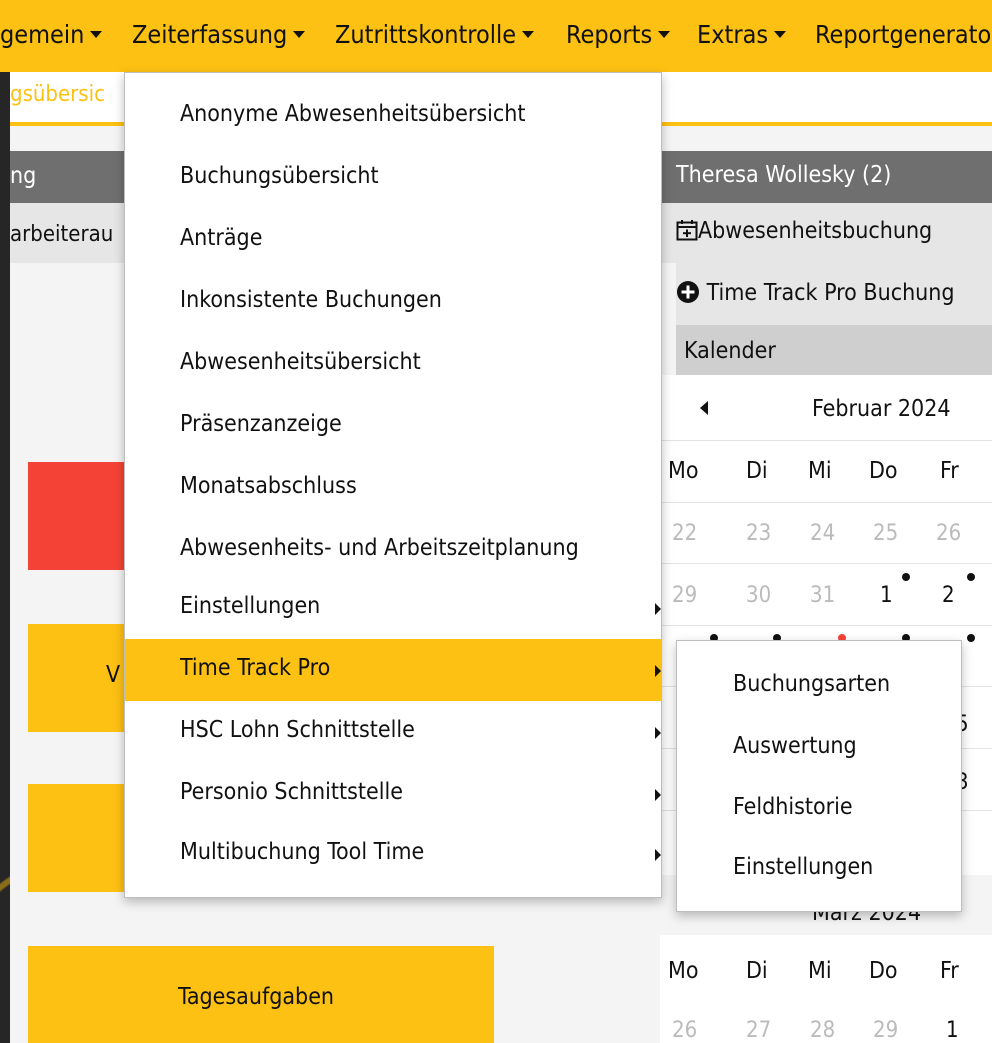 Image resolution: width=992 pixels, height=1043 pixels. What do you see at coordinates (822, 595) in the screenshot?
I see `calendar-day: 31` at bounding box center [822, 595].